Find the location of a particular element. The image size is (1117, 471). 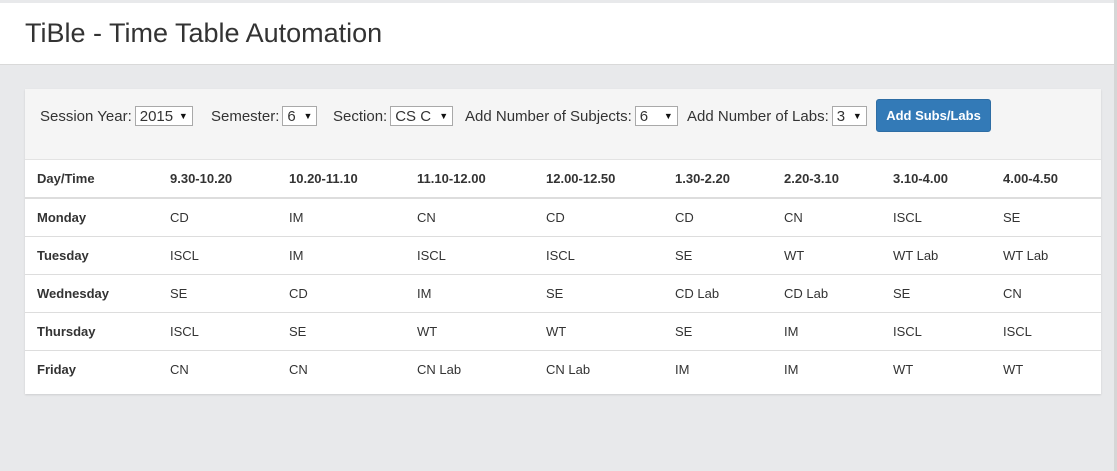

session-year-value: 2015 is located at coordinates (156, 116).